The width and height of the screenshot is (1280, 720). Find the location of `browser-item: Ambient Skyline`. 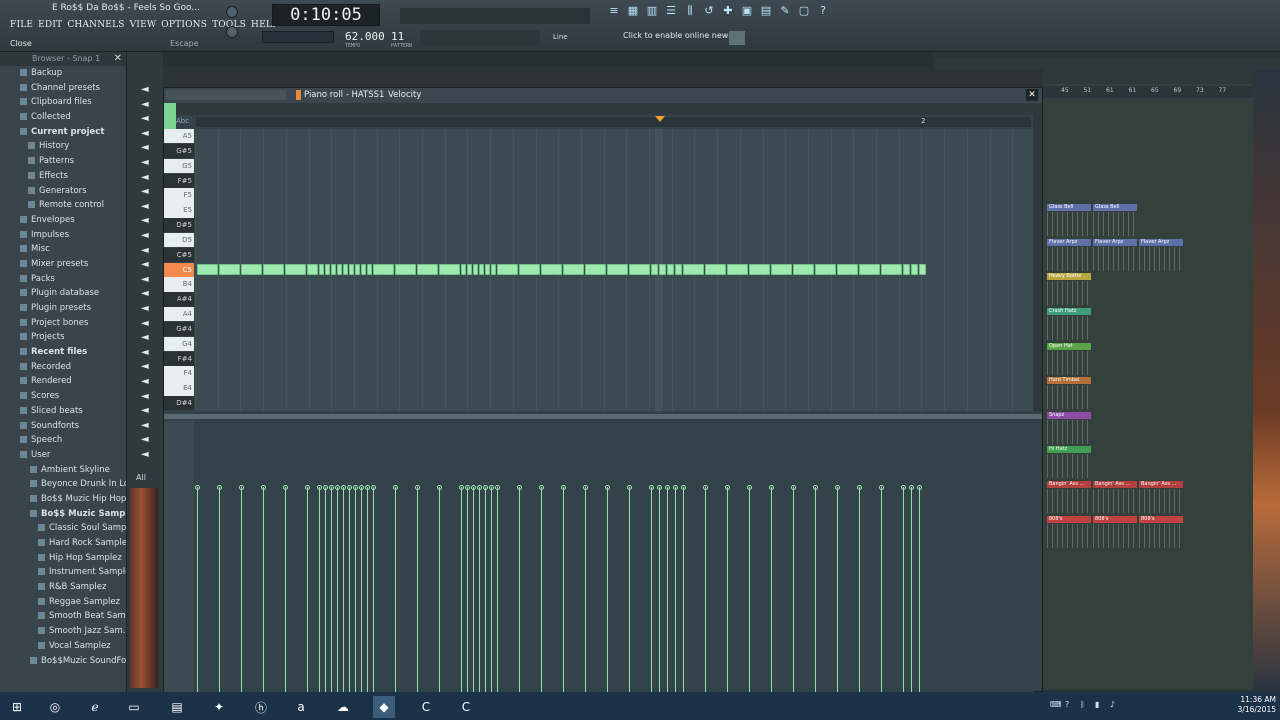

browser-item: Ambient Skyline is located at coordinates (63, 470).